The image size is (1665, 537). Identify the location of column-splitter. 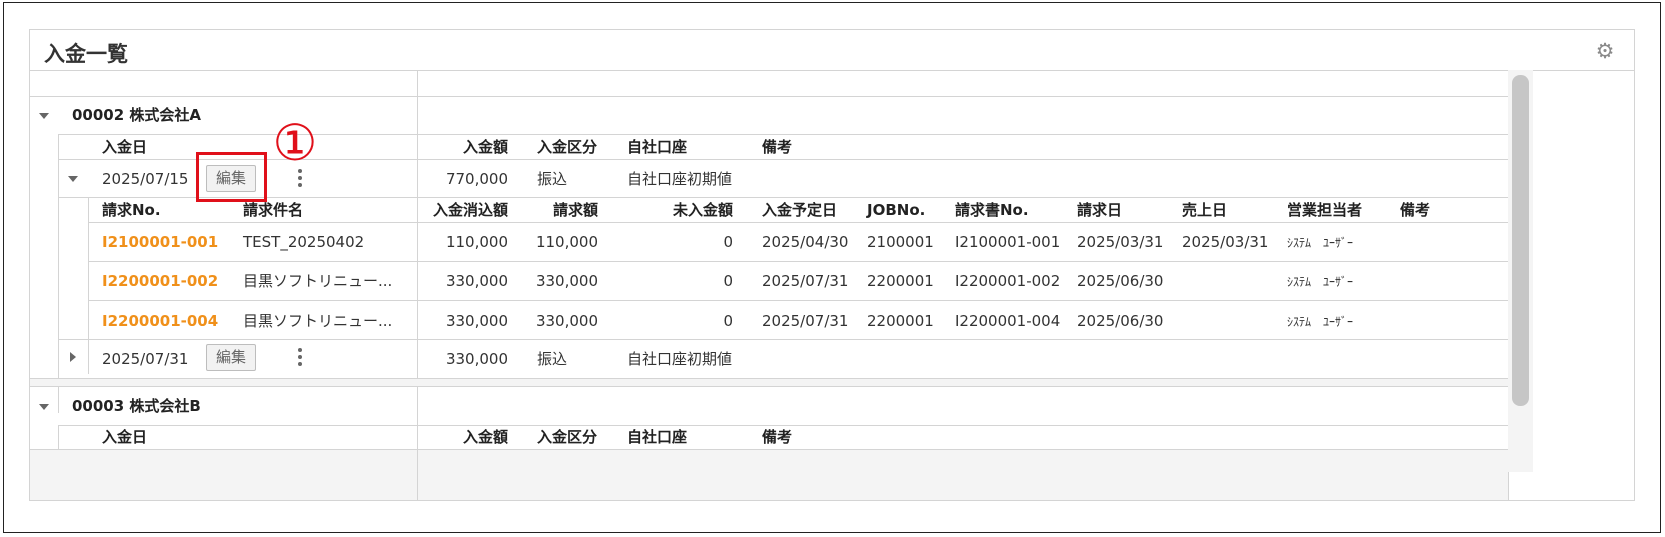
(417, 285).